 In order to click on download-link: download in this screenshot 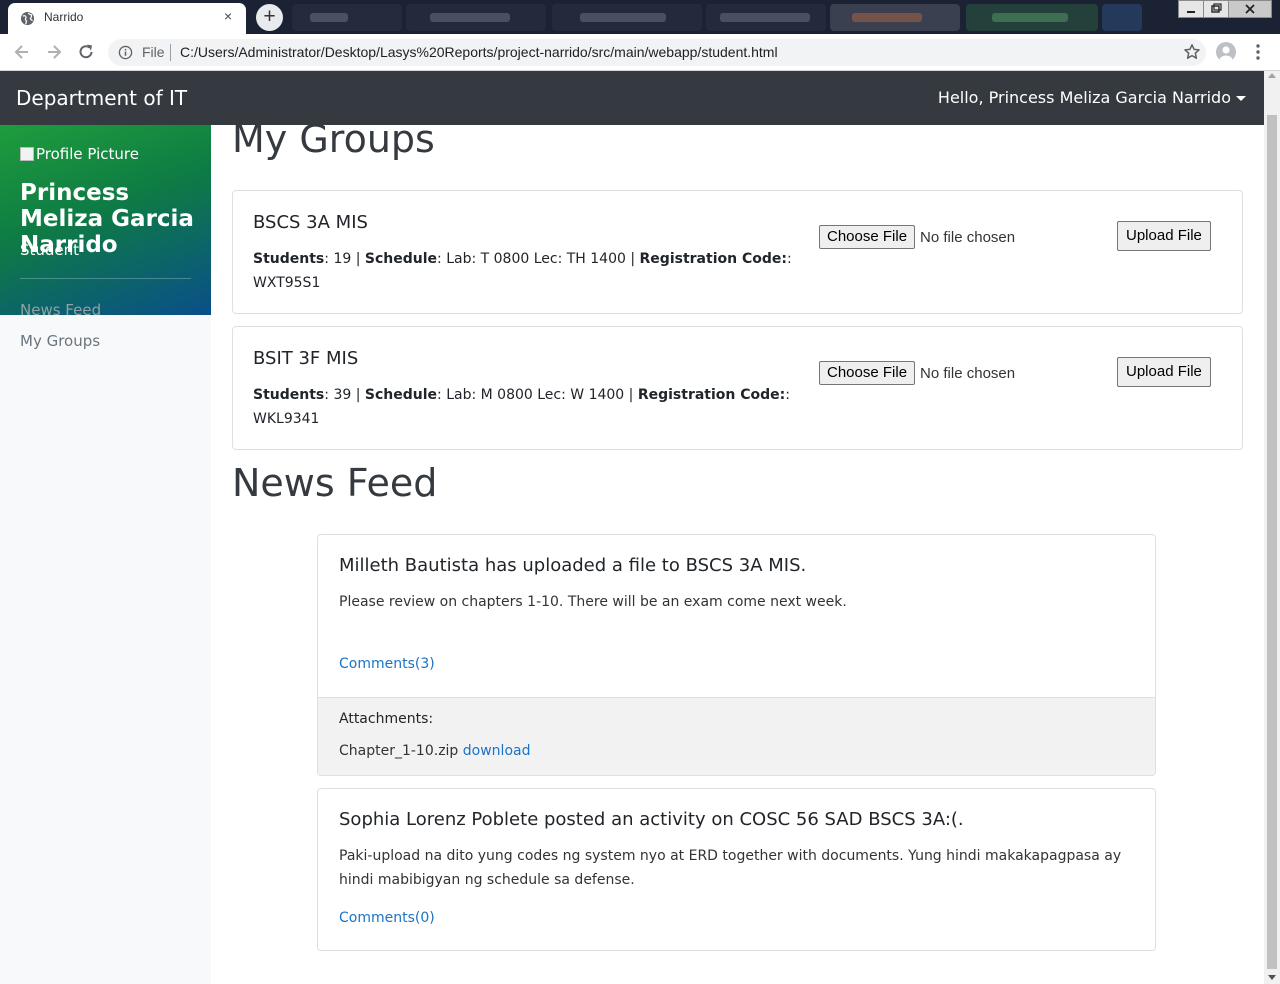, I will do `click(497, 751)`.